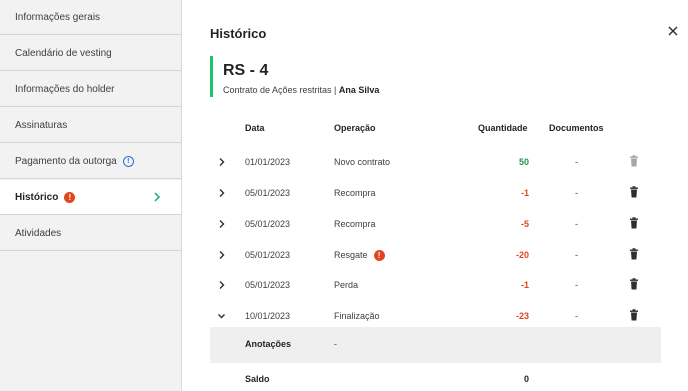 The height and width of the screenshot is (391, 688). What do you see at coordinates (268, 162) in the screenshot?
I see `row-date: 01/01/2023` at bounding box center [268, 162].